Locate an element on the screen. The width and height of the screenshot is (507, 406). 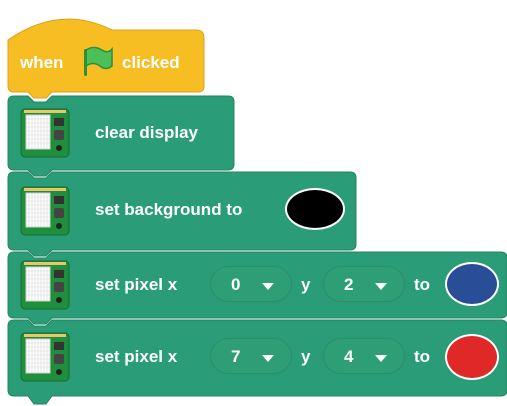
x-value: 7 is located at coordinates (236, 356).